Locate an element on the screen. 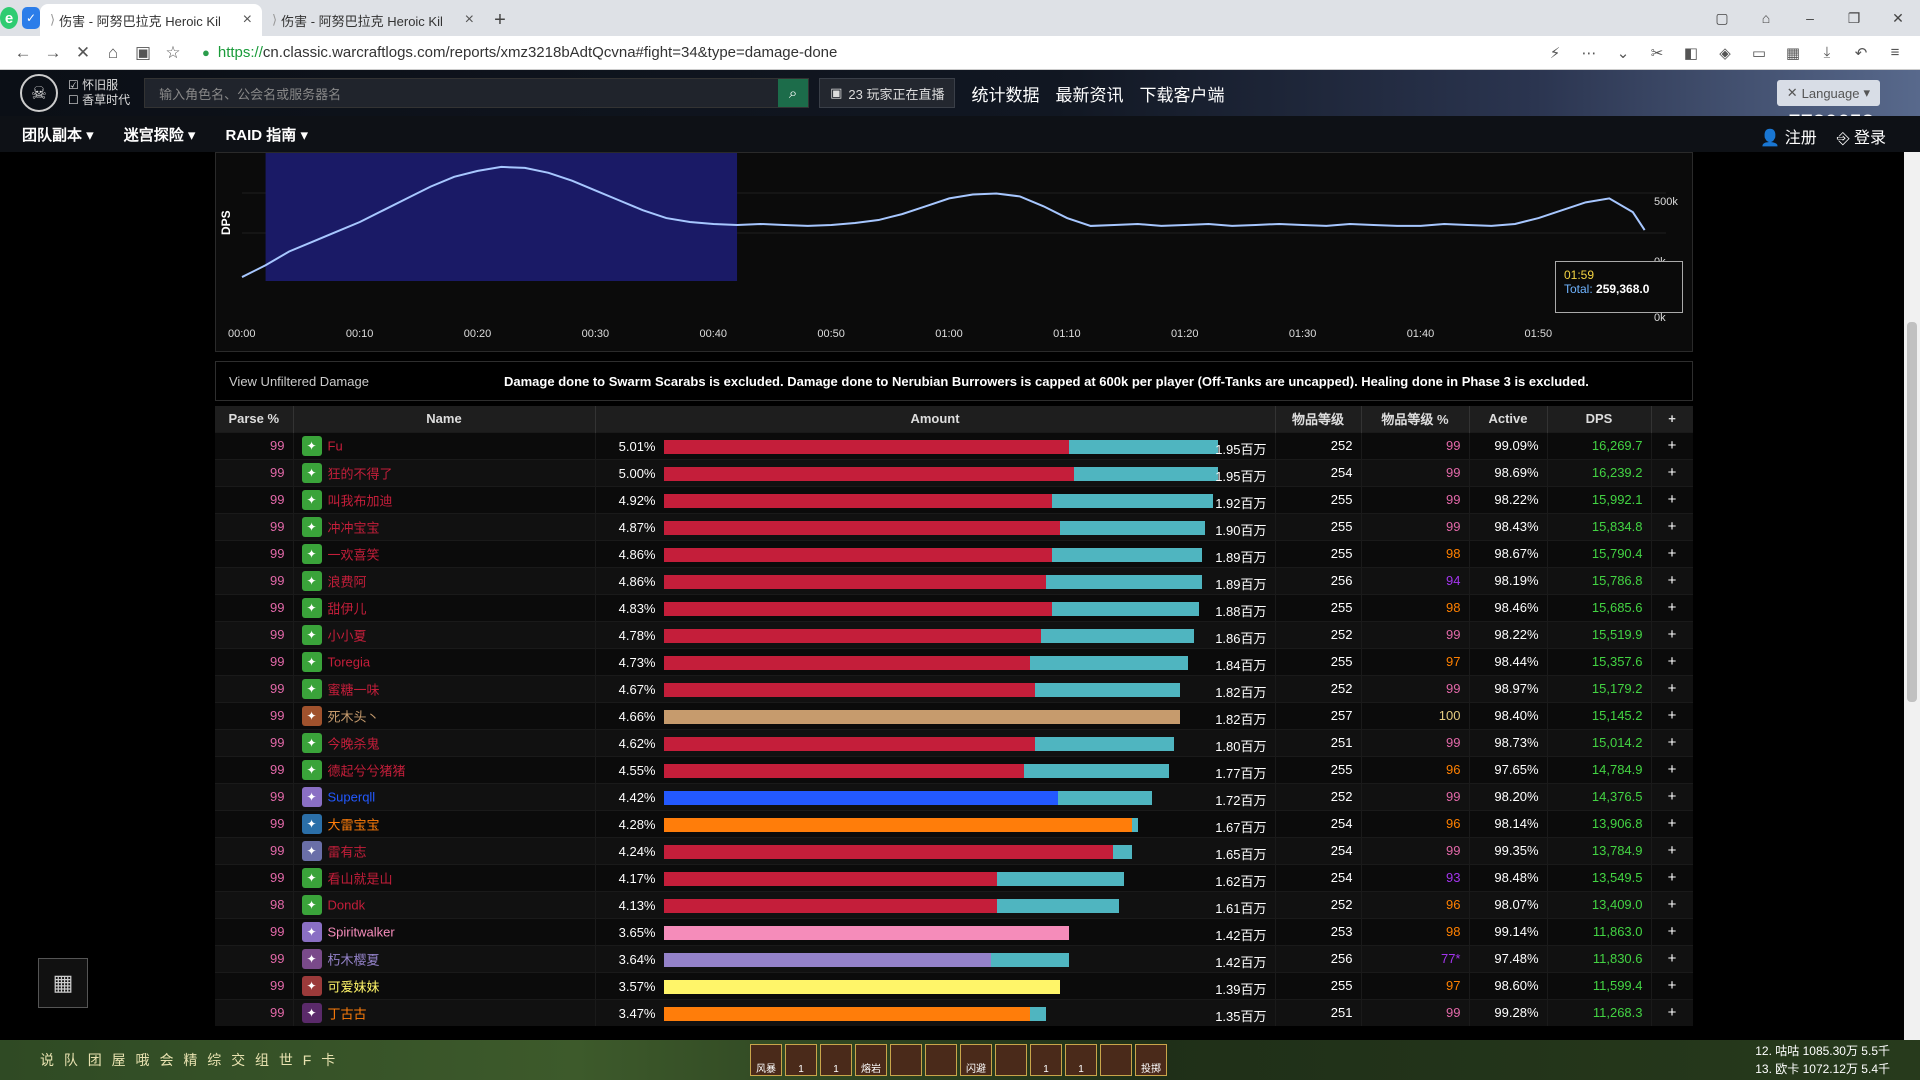 This screenshot has height=1080, width=1920. page-scrollbar is located at coordinates (1912, 596).